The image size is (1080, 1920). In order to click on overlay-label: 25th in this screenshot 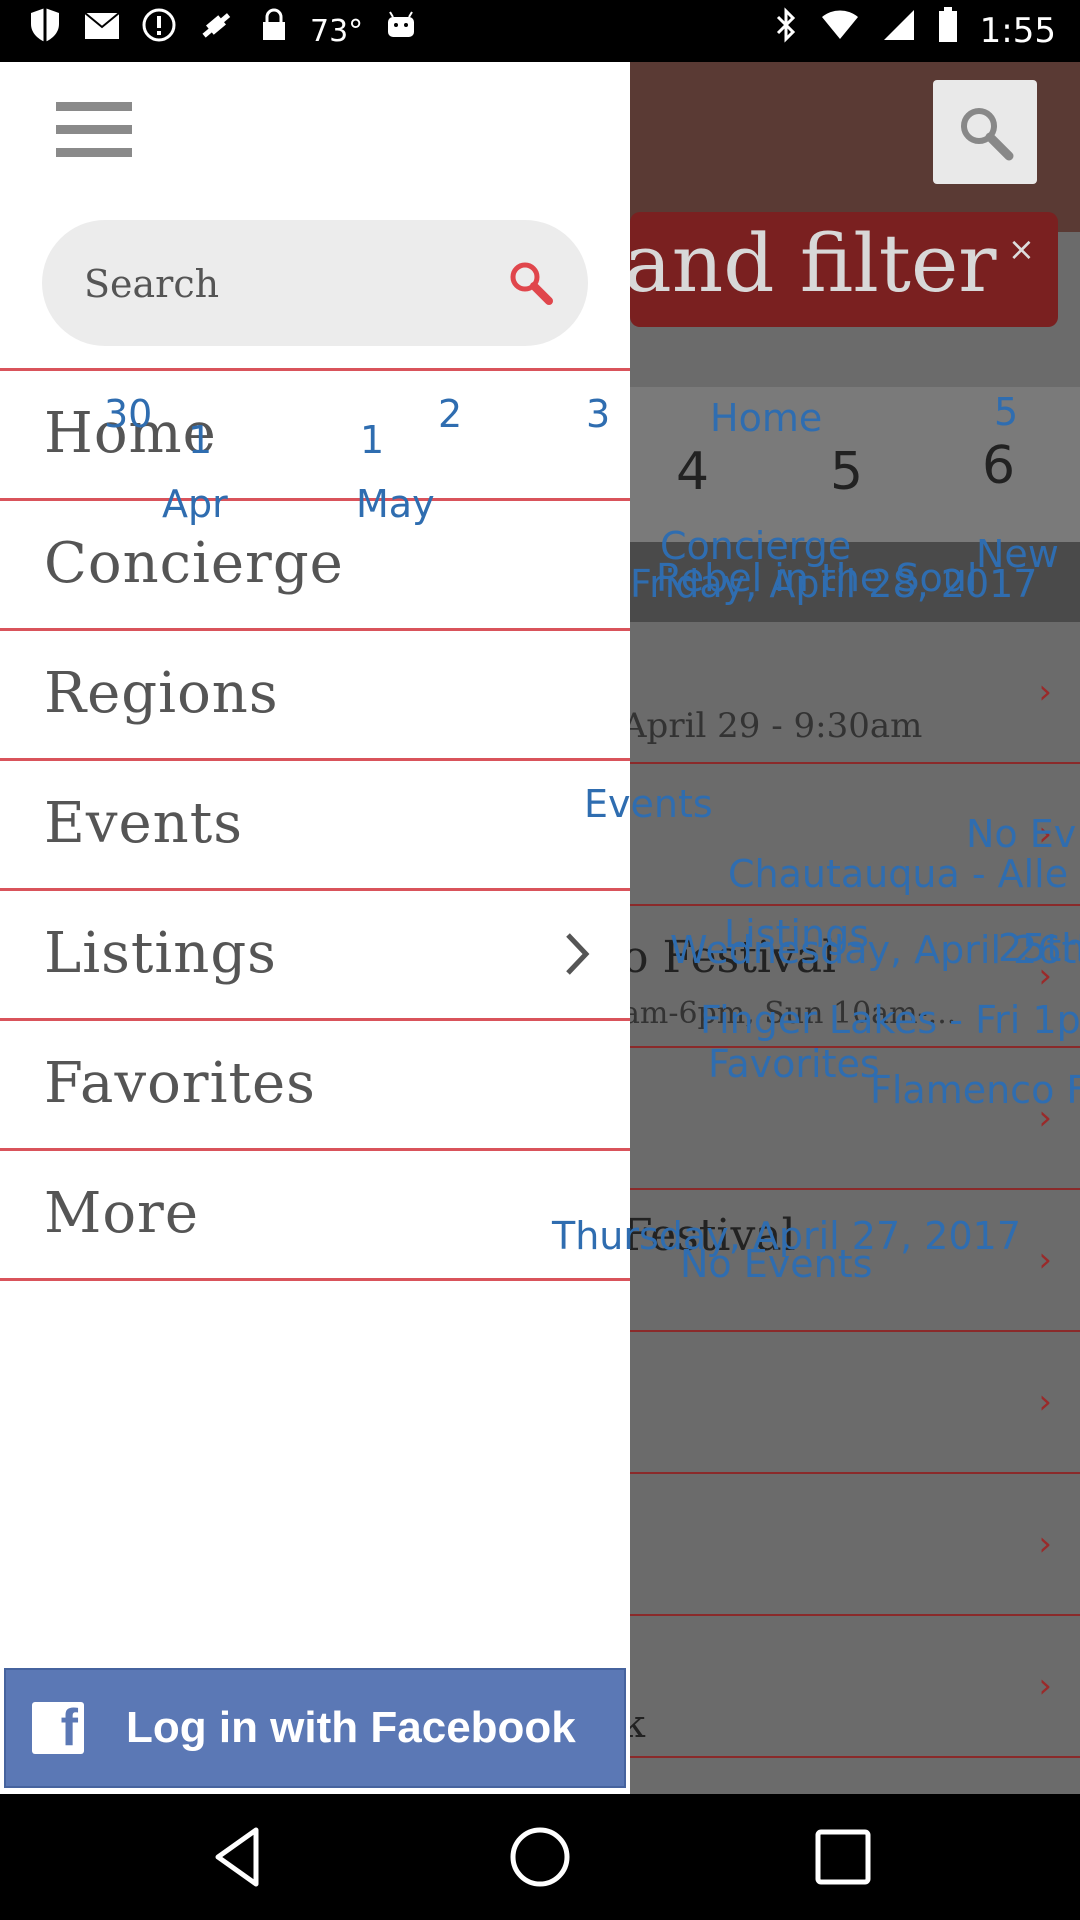, I will do `click(1039, 948)`.